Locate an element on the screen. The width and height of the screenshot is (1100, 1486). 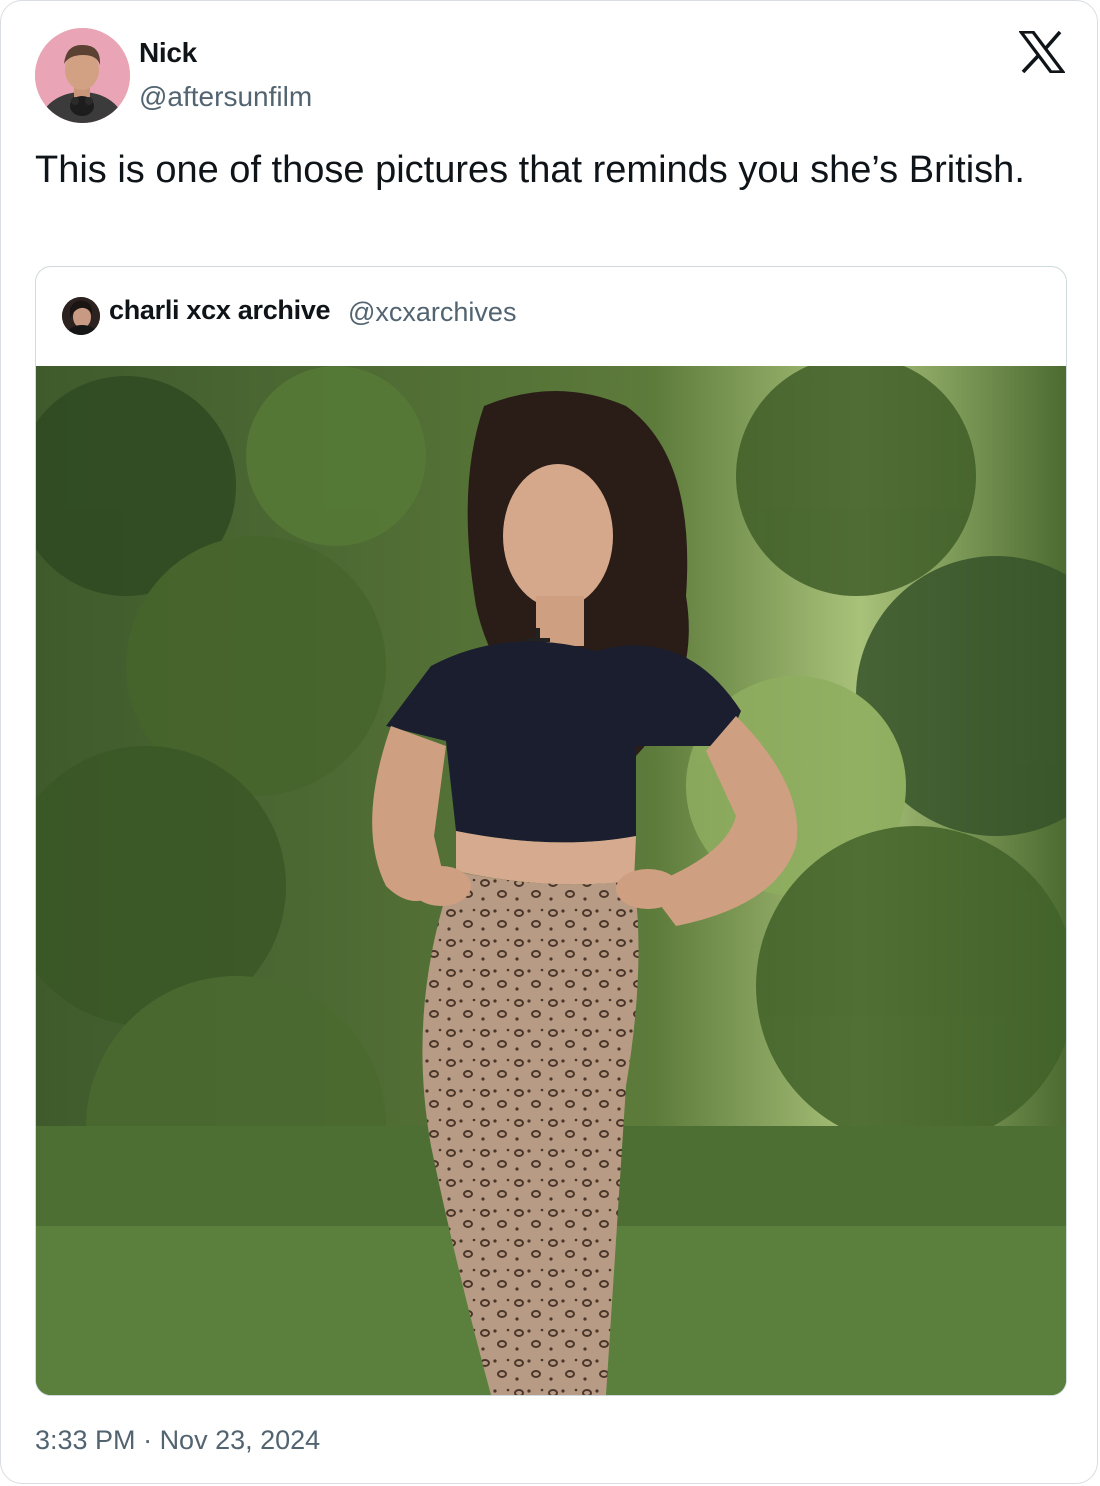
quoted-author-name: charli xcx archive is located at coordinates (220, 310).